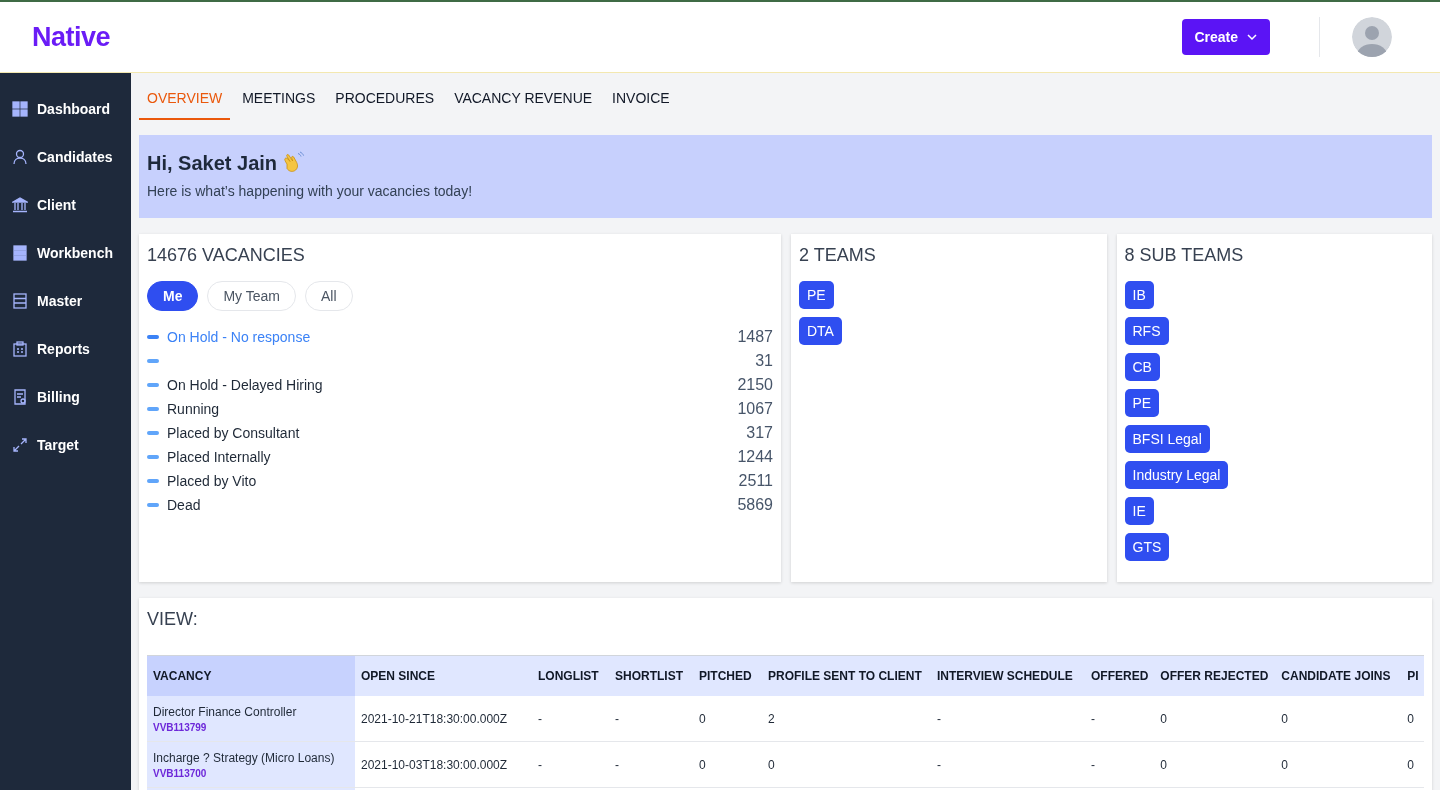 The width and height of the screenshot is (1440, 790). I want to click on status-label: On Hold - No response, so click(239, 337).